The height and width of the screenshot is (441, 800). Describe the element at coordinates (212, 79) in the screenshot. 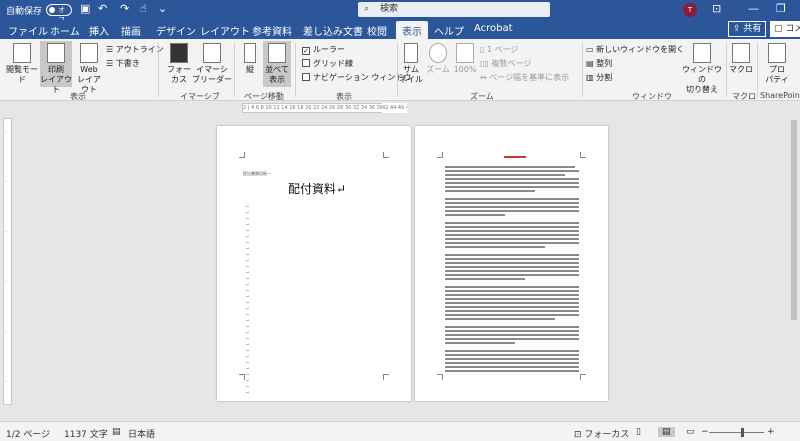

I see `immersive-reader-label-2: ブリーダー` at that location.